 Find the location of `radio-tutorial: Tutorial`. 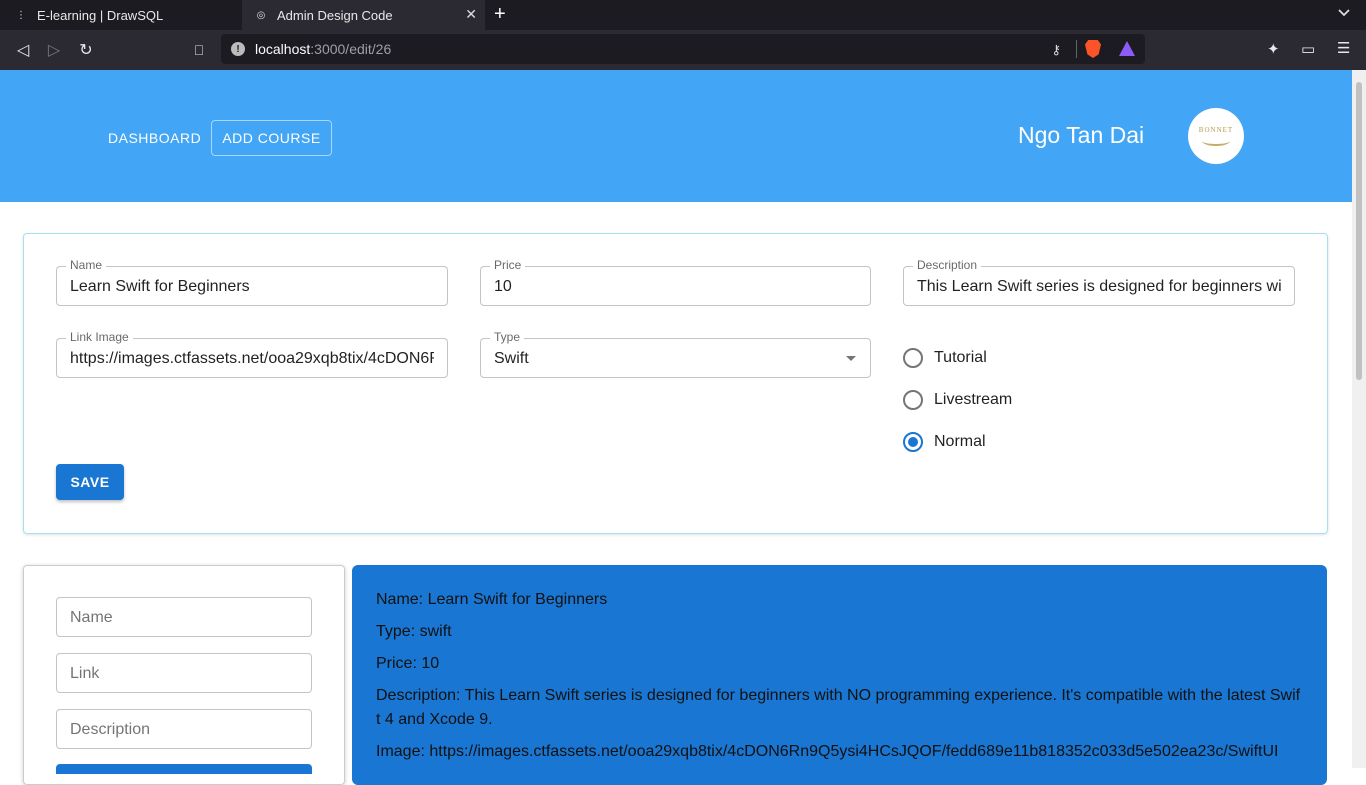

radio-tutorial: Tutorial is located at coordinates (945, 358).